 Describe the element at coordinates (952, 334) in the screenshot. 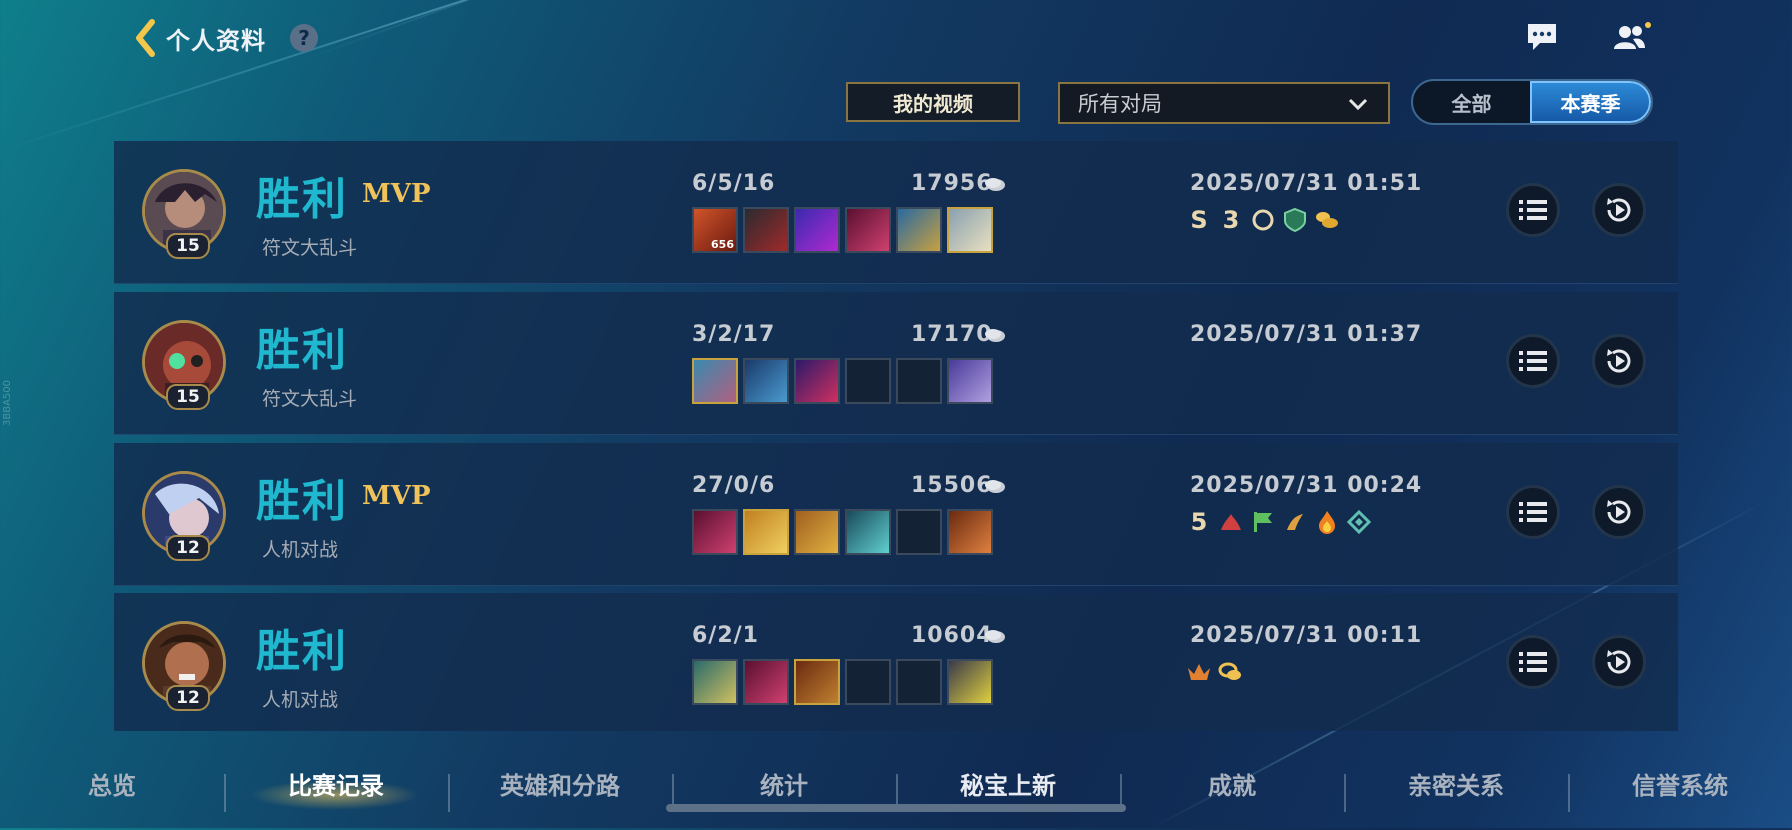

I see `gold-earned: 17170` at that location.